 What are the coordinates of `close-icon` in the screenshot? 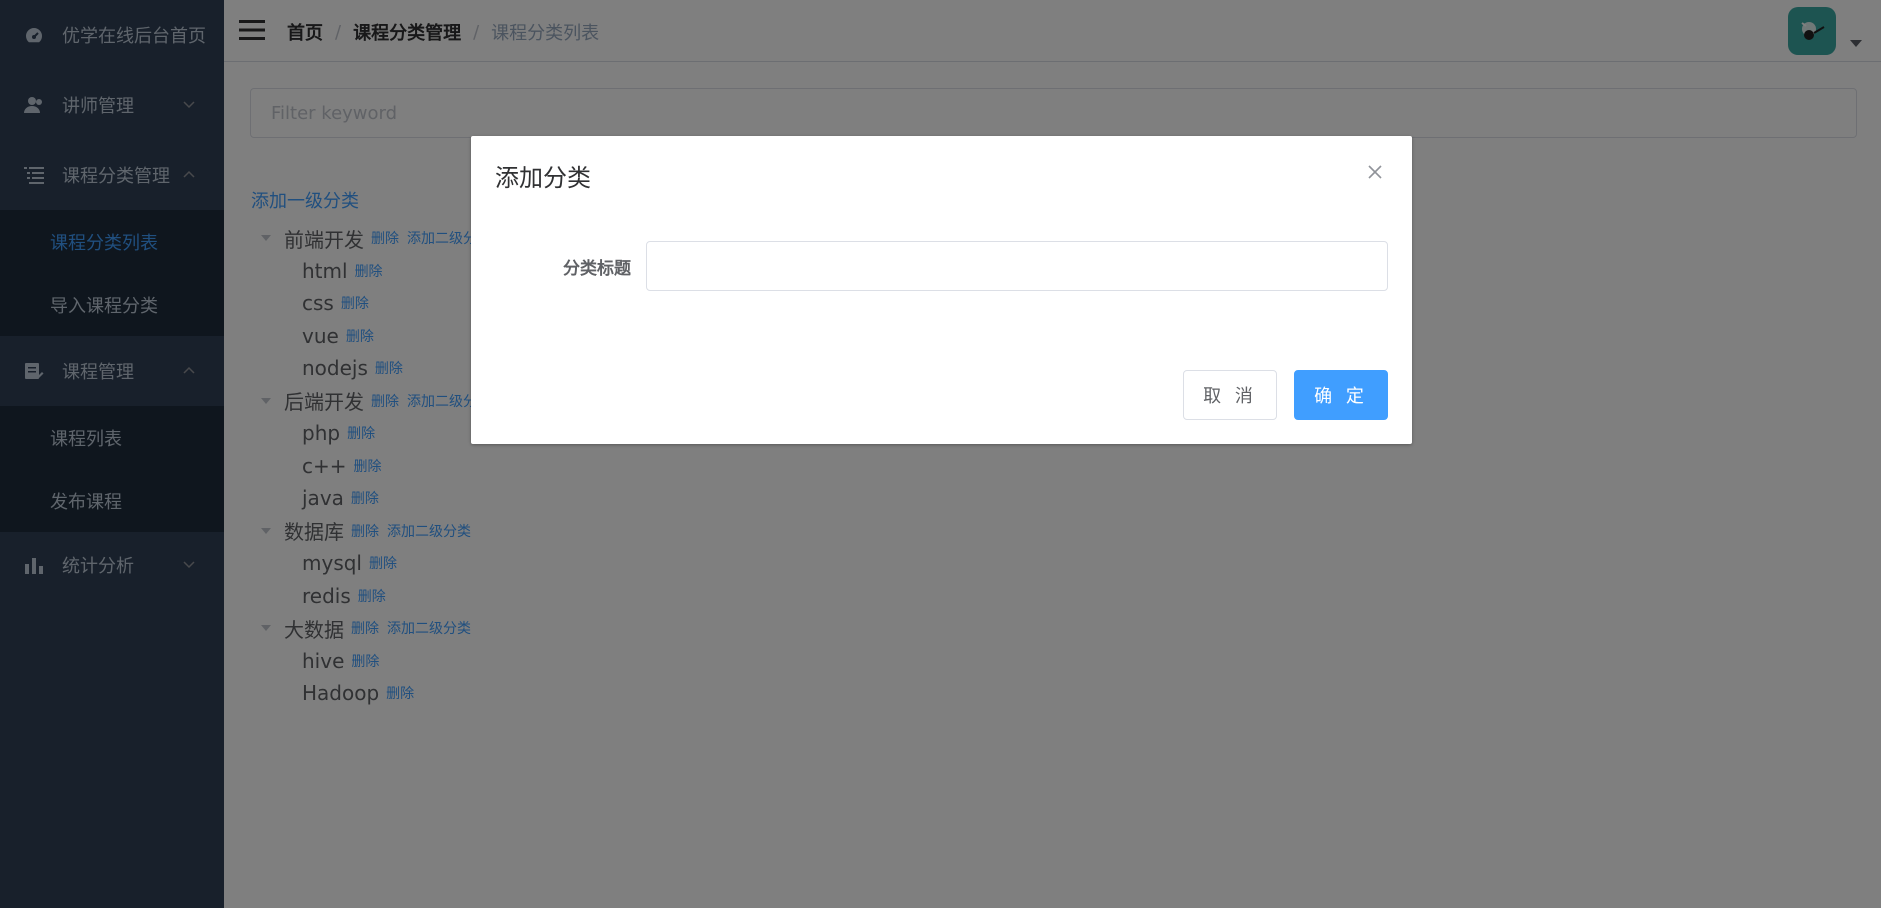 It's located at (1375, 172).